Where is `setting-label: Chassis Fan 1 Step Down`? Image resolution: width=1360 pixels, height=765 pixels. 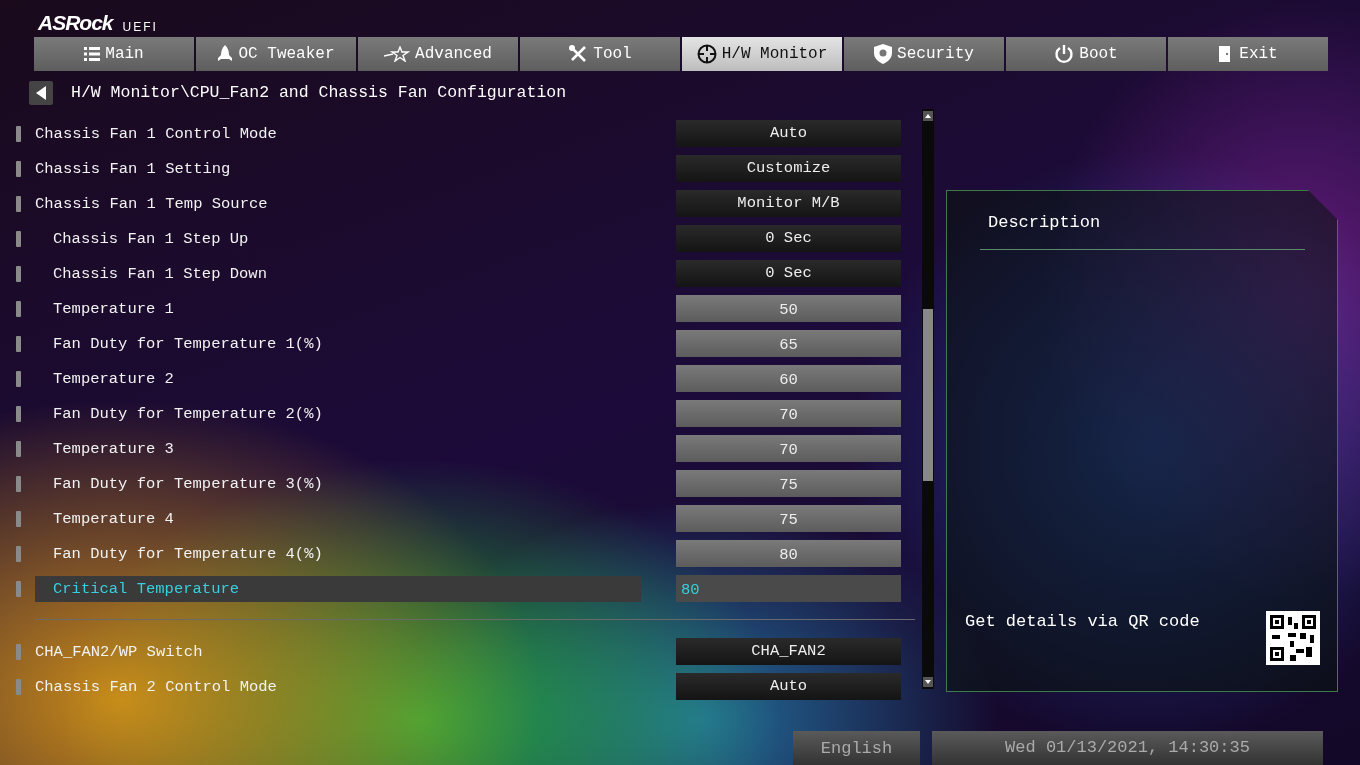 setting-label: Chassis Fan 1 Step Down is located at coordinates (338, 273).